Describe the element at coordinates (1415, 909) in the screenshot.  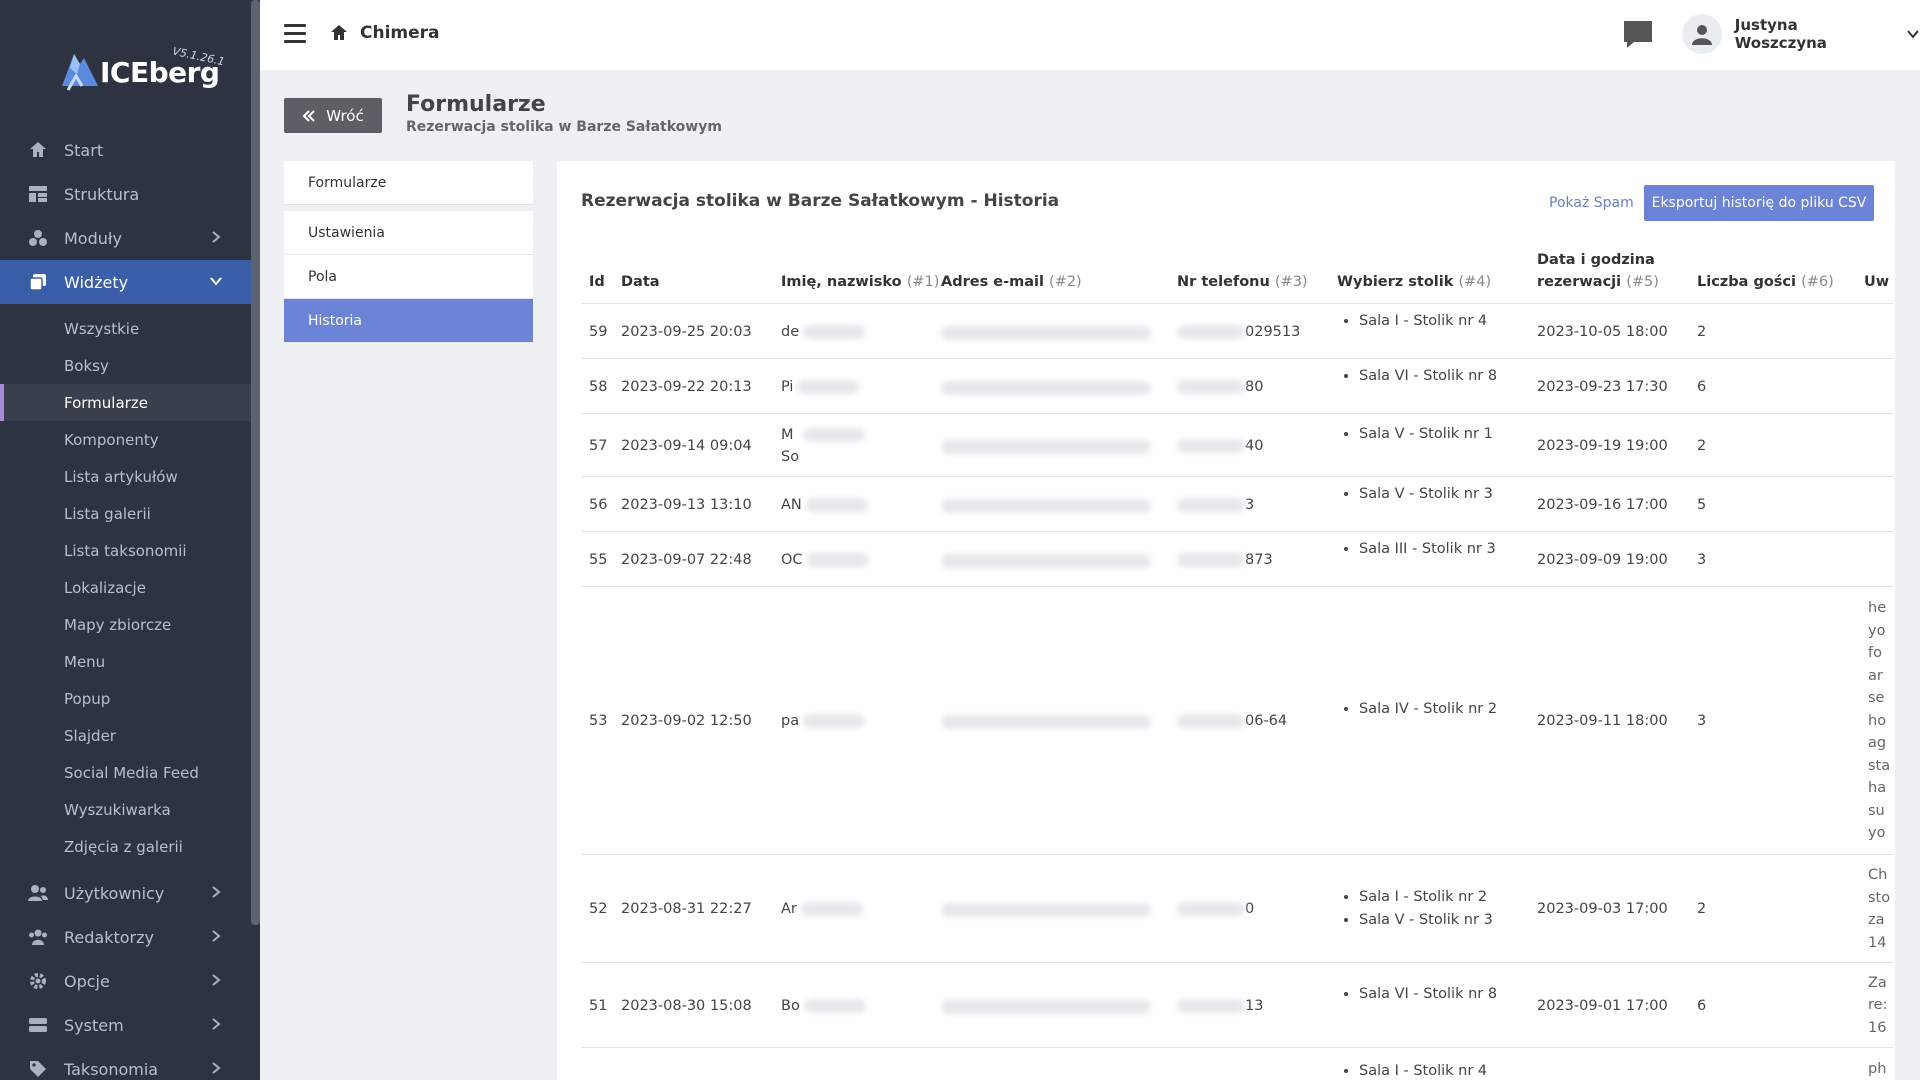
I see `cell-table-choice: Sala I - Stolik nr 2Sala V - Stolik nr 3` at that location.